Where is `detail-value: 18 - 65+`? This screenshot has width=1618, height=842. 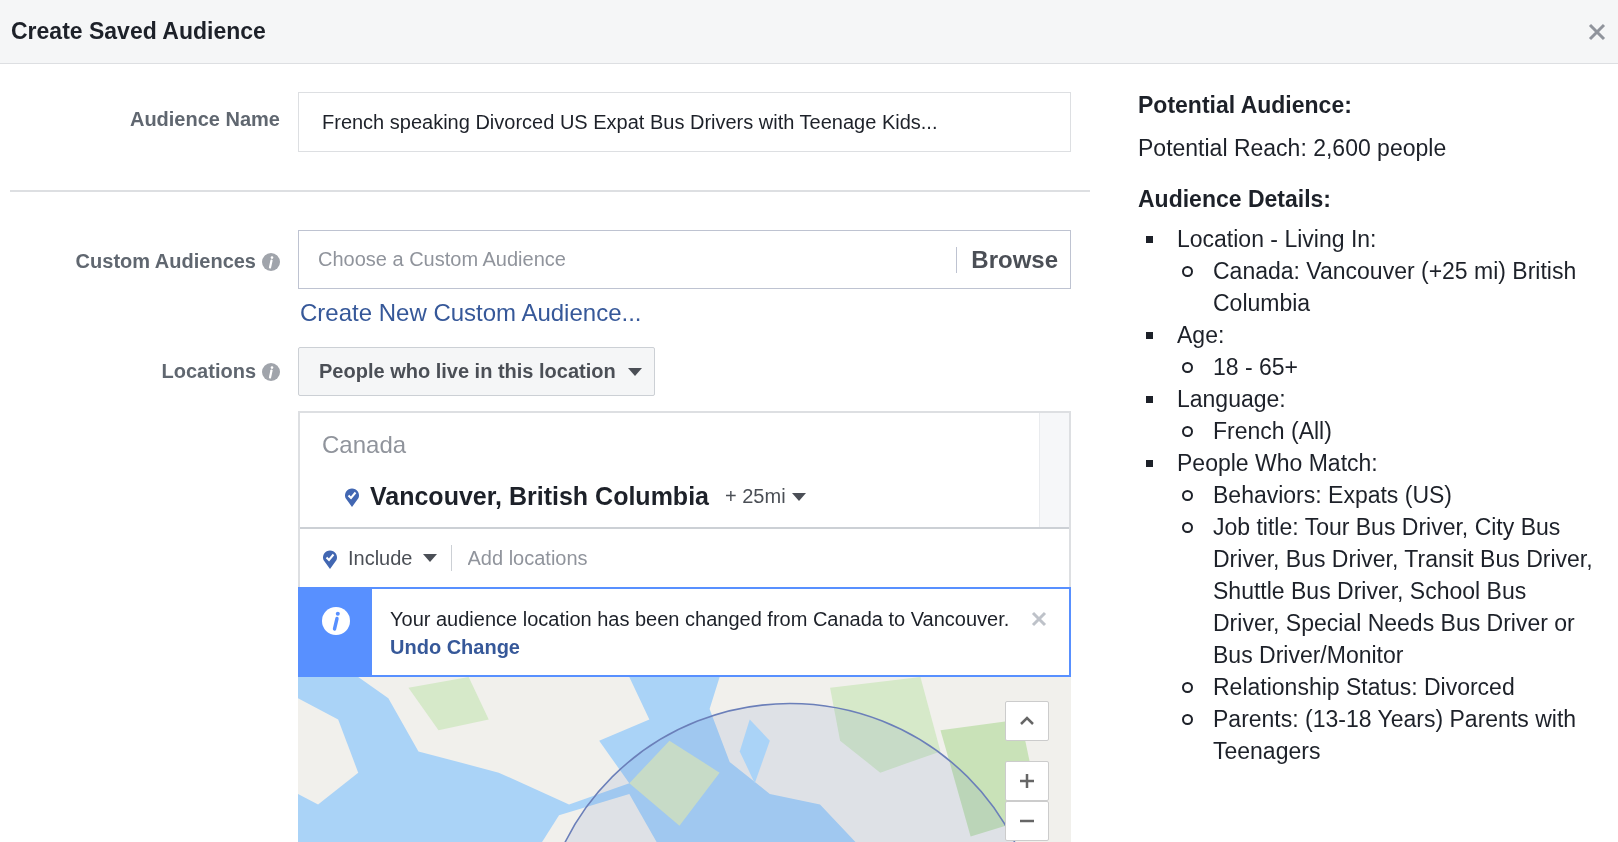
detail-value: 18 - 65+ is located at coordinates (1256, 367).